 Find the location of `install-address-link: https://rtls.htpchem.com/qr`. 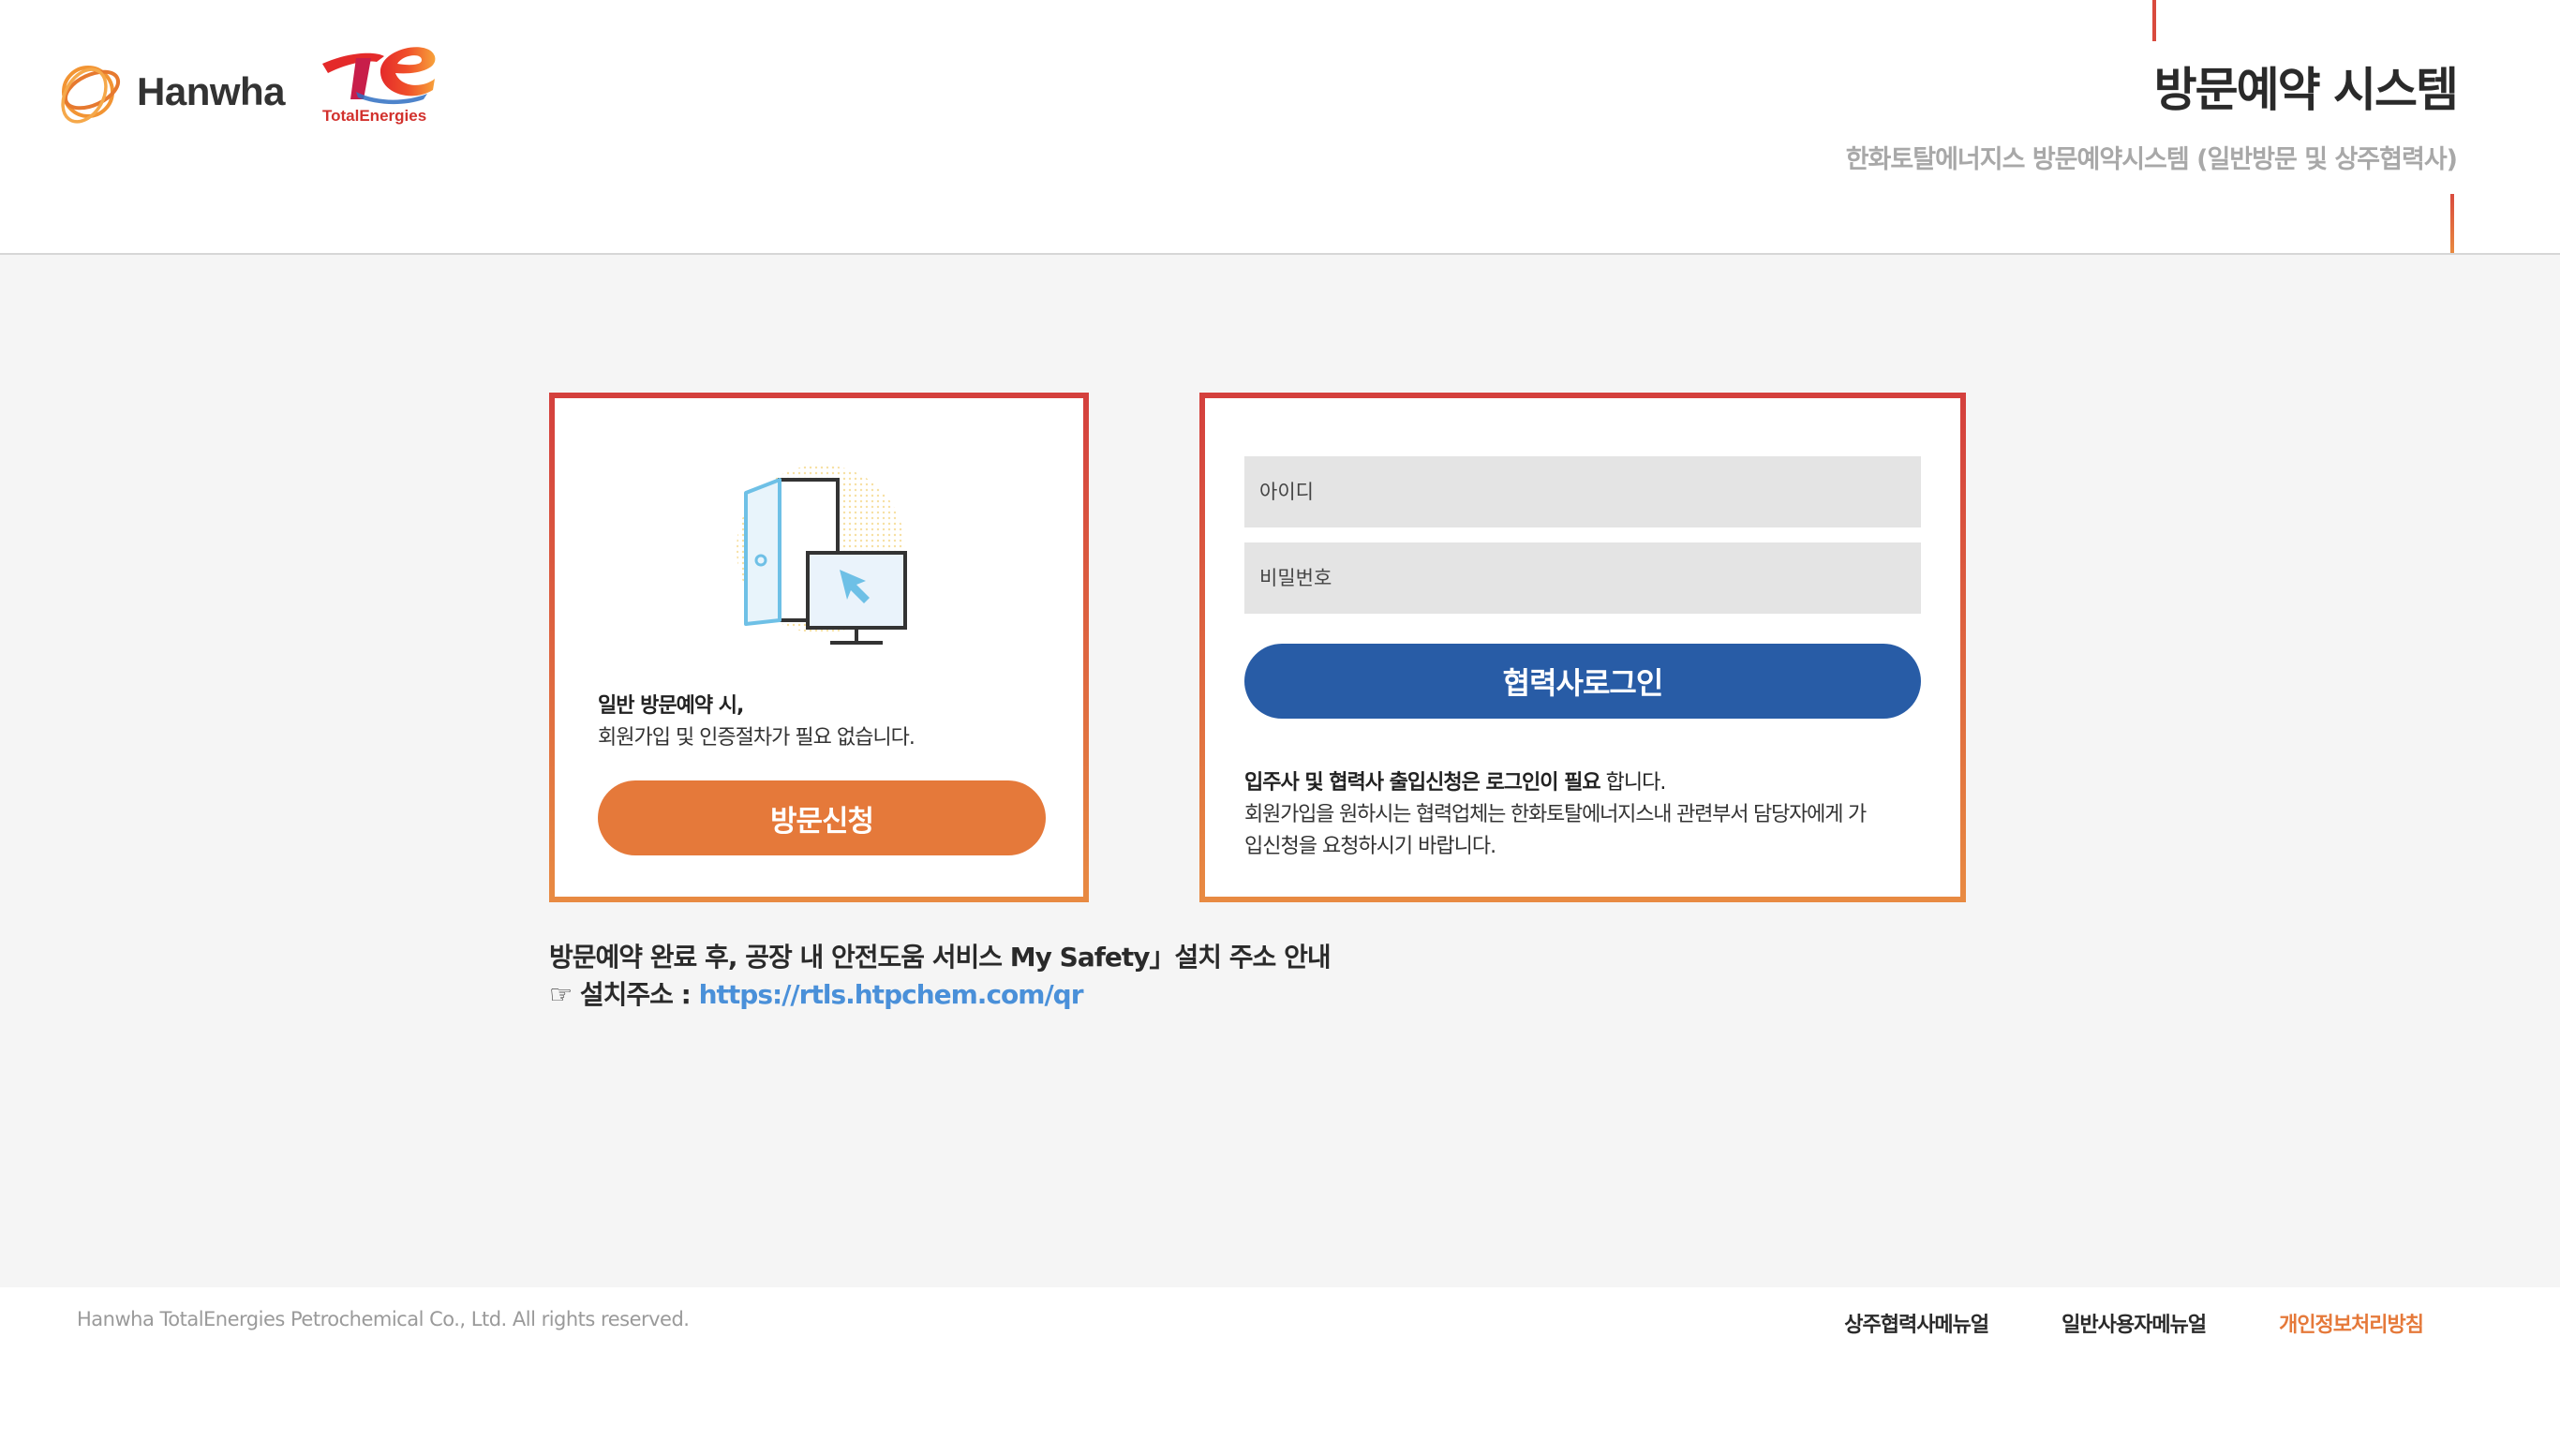

install-address-link: https://rtls.htpchem.com/qr is located at coordinates (891, 994).